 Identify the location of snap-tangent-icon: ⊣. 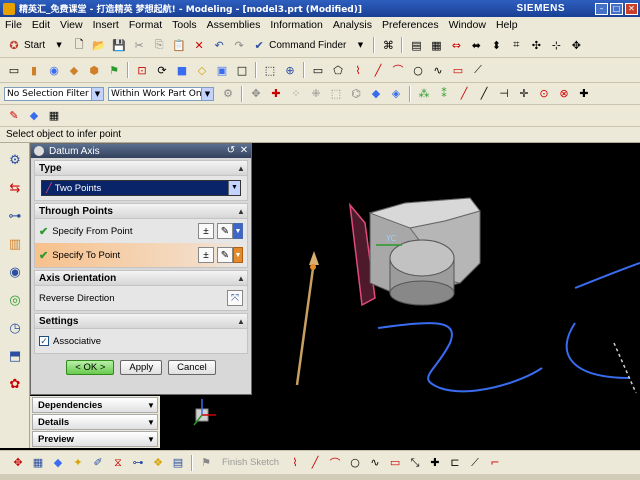
(504, 94).